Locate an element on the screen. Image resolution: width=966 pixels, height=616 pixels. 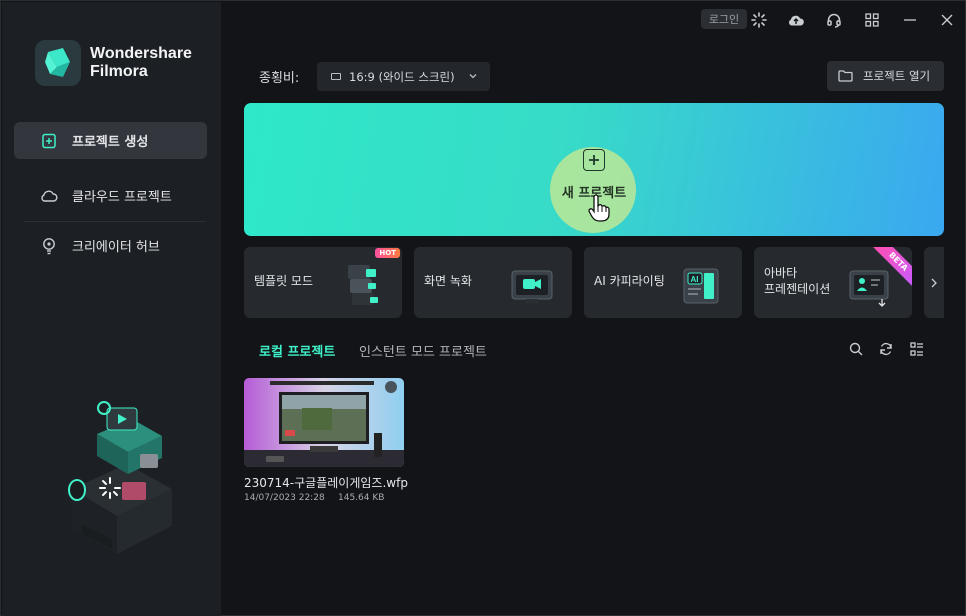
apps-grid-icon is located at coordinates (872, 20).